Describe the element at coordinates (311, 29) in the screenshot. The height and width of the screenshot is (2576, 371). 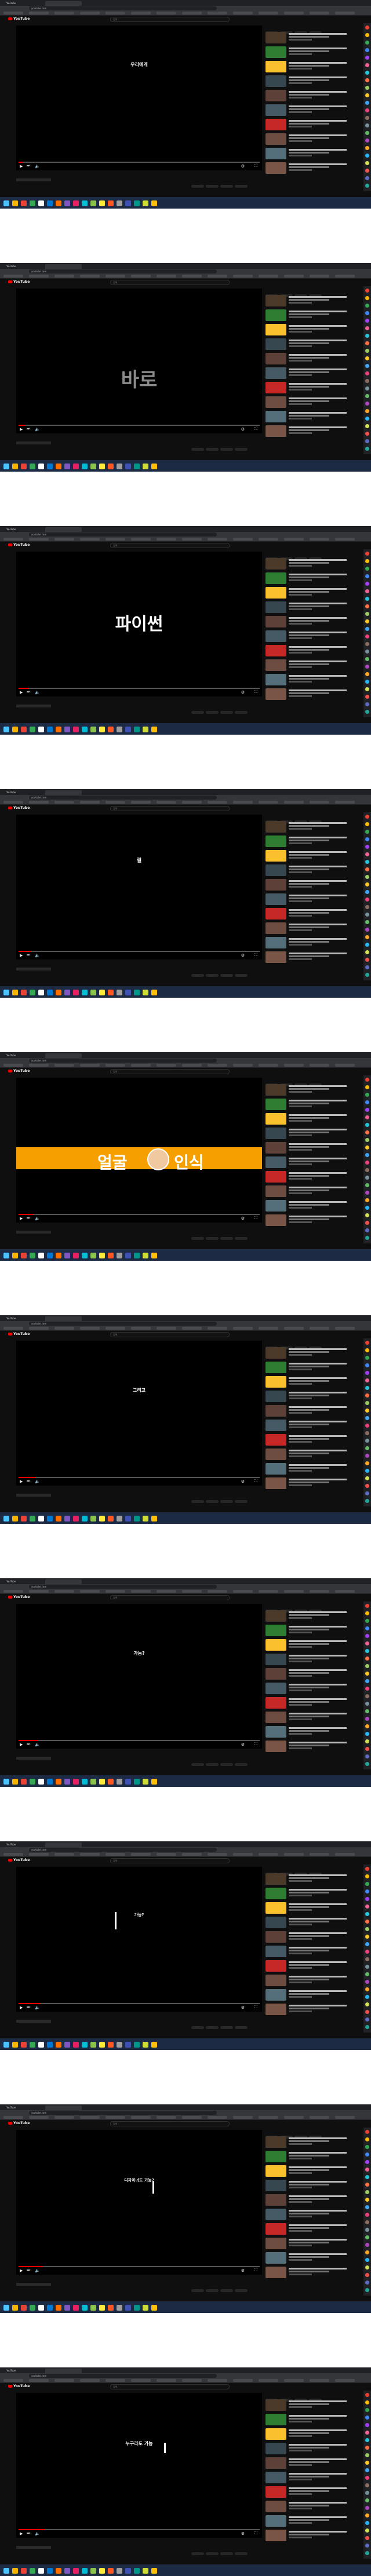
I see `filter-chips` at that location.